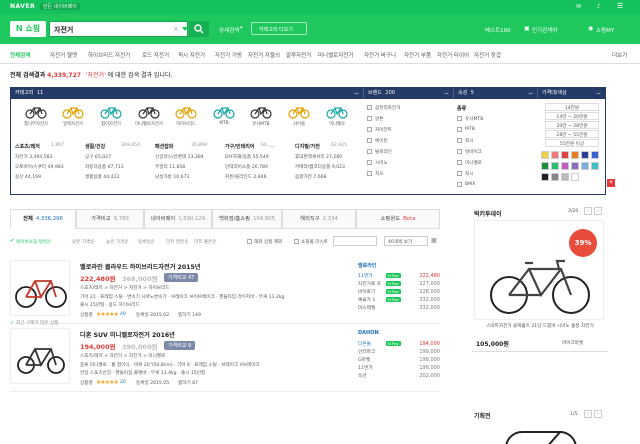 This screenshot has width=640, height=444. I want to click on sort-option: 리뷰 많은순, so click(177, 242).